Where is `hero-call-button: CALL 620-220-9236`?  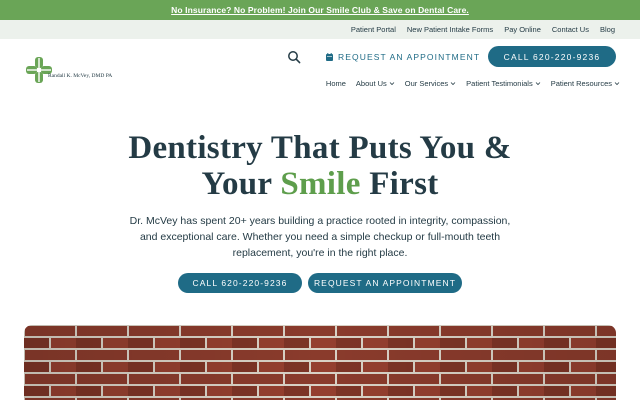 hero-call-button: CALL 620-220-9236 is located at coordinates (240, 283).